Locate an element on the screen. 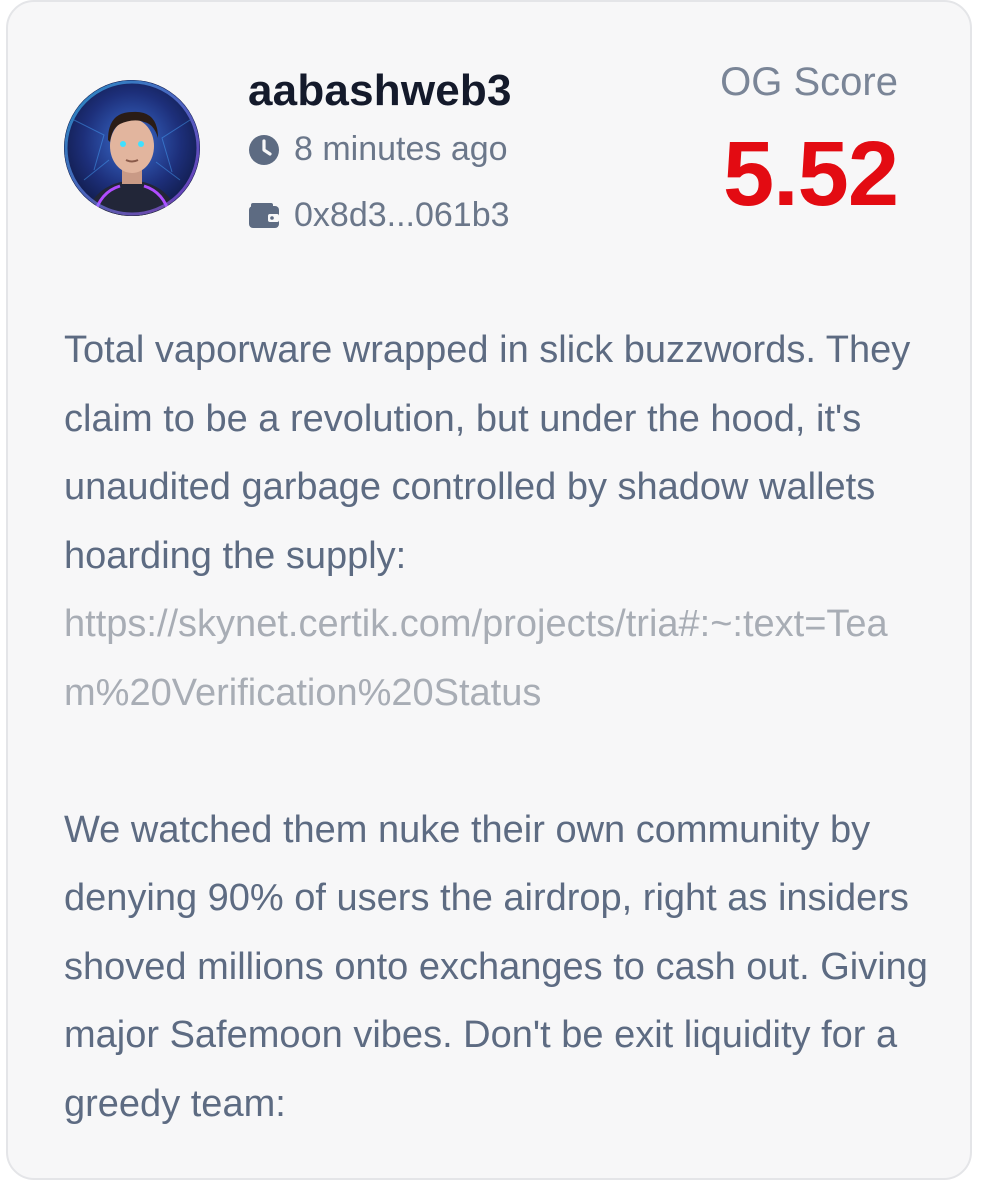  avatar is located at coordinates (132, 148).